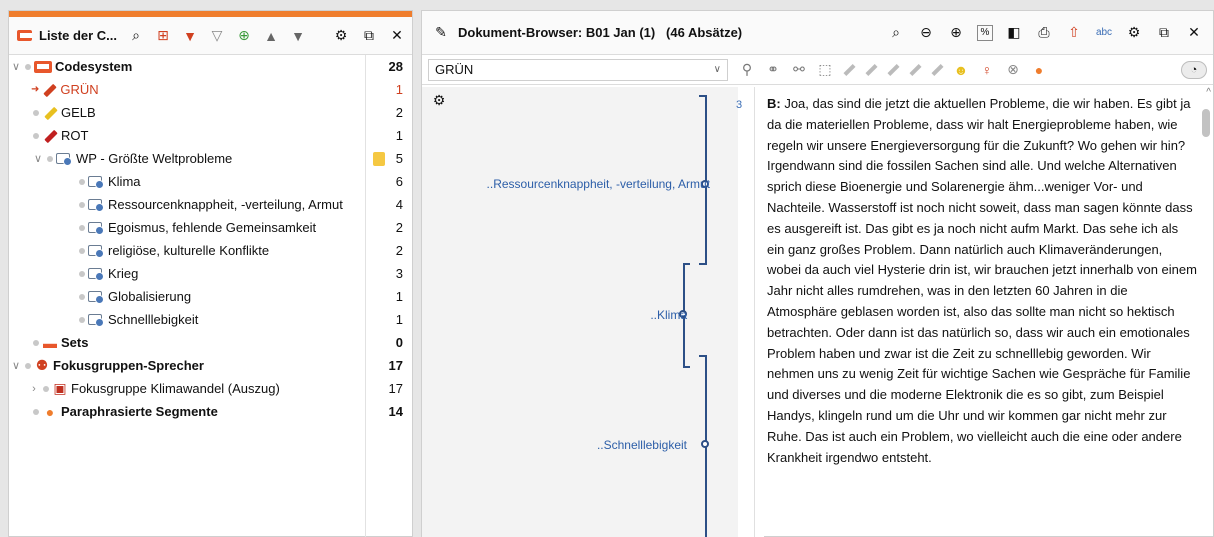 The image size is (1214, 537). Describe the element at coordinates (825, 70) in the screenshot. I see `highlight-selection-icon: ⬚` at that location.